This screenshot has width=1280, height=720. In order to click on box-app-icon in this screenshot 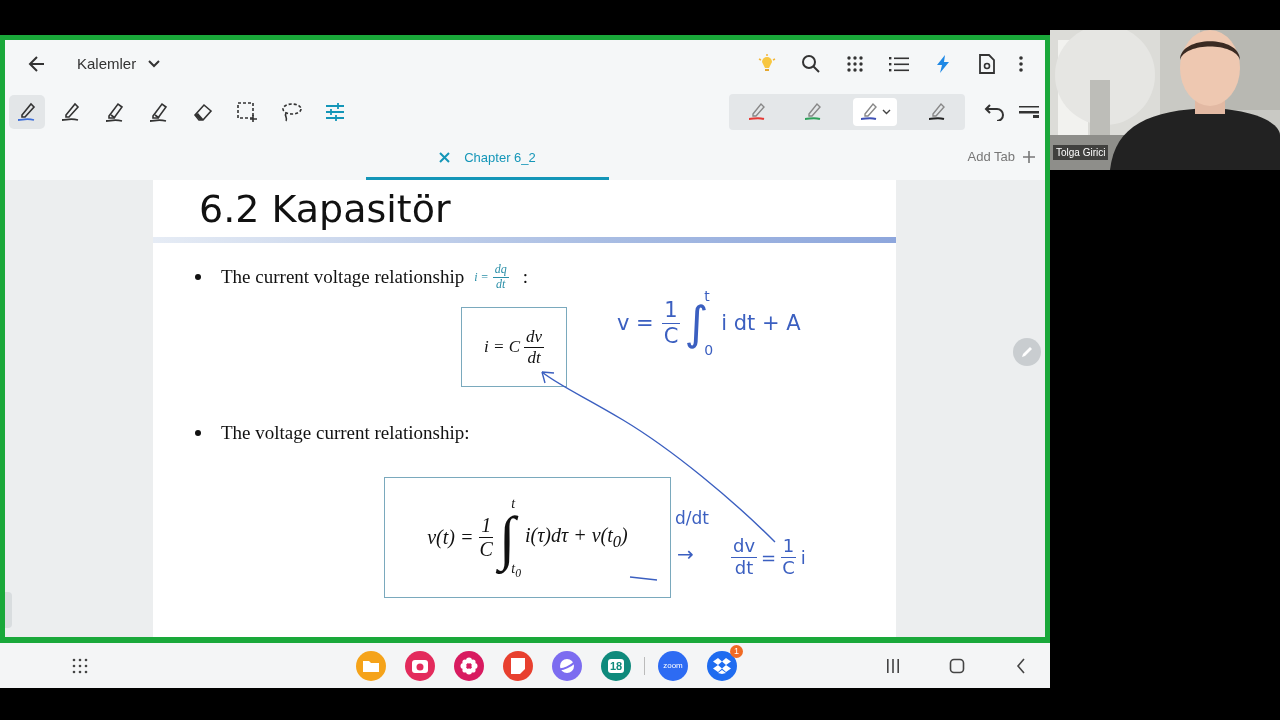, I will do `click(722, 665)`.